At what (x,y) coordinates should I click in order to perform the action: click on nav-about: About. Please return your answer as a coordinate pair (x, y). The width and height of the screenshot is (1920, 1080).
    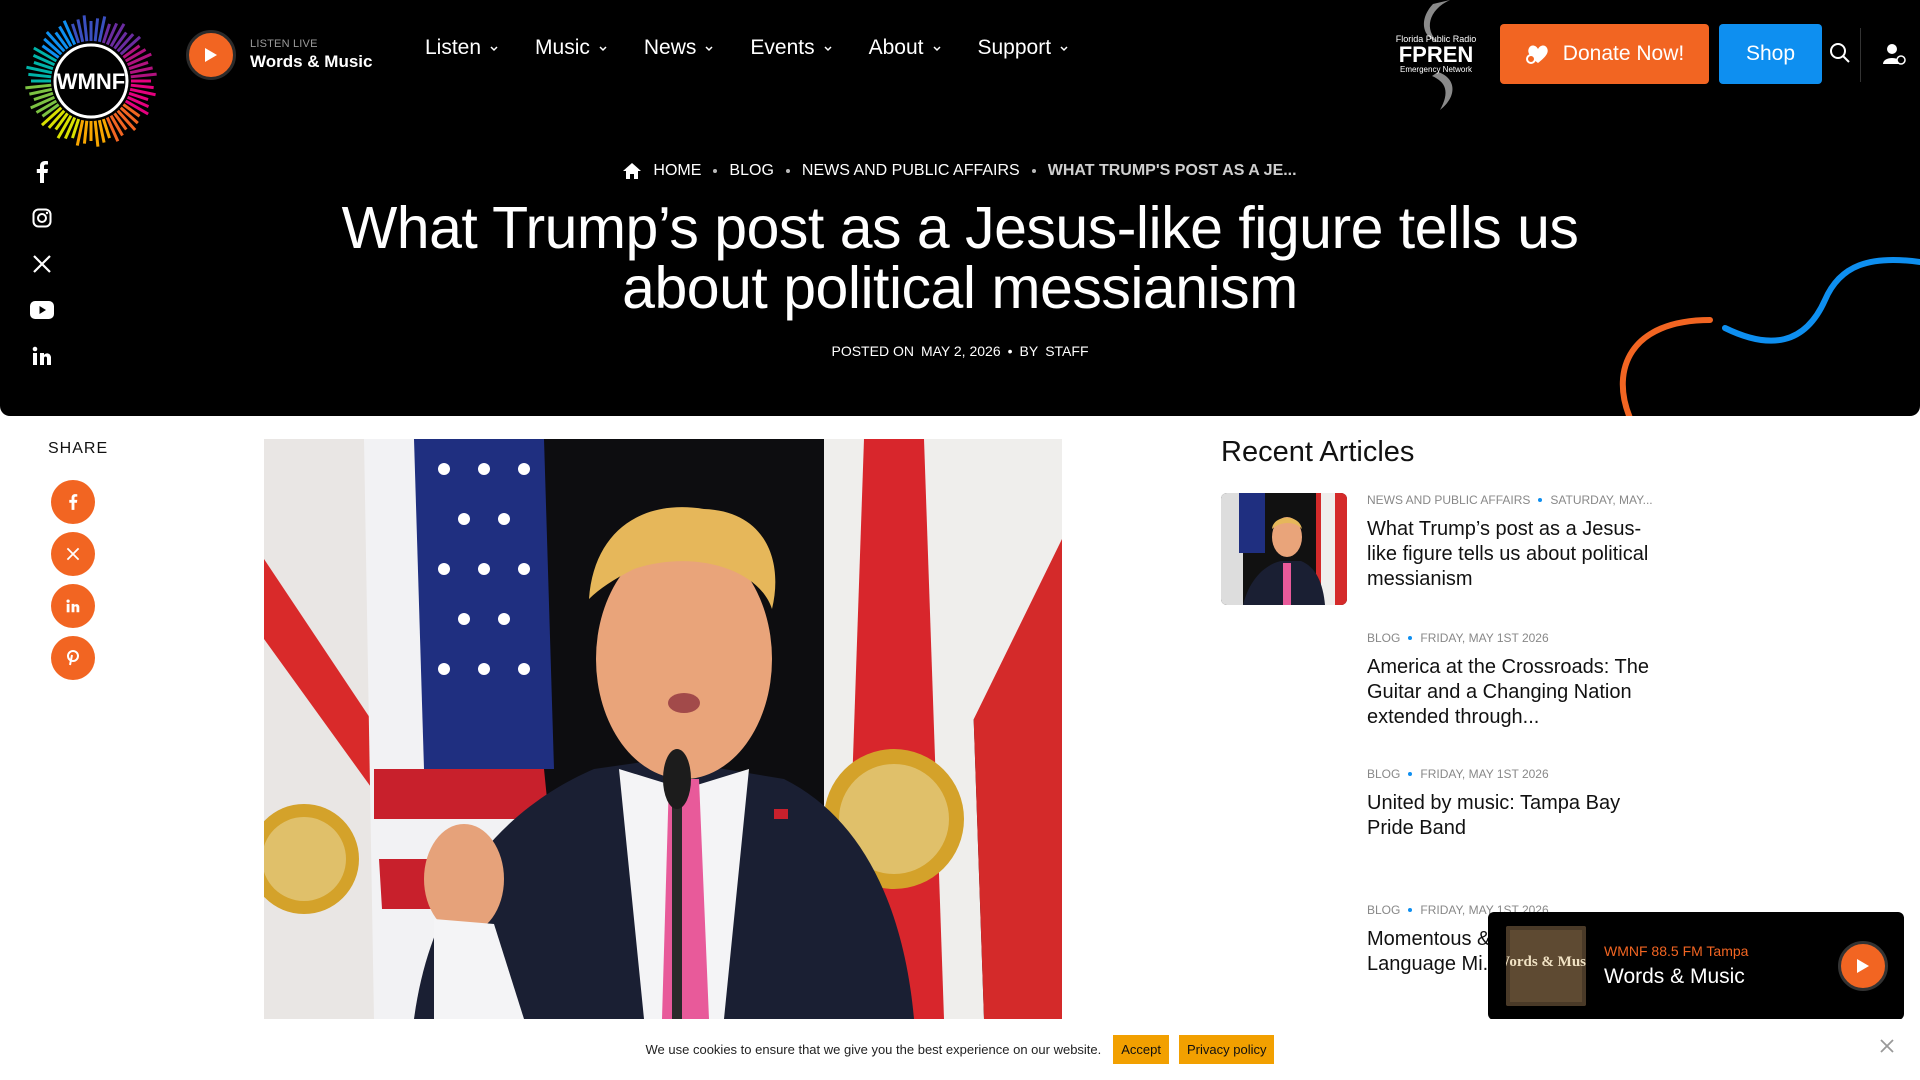
    Looking at the image, I should click on (905, 48).